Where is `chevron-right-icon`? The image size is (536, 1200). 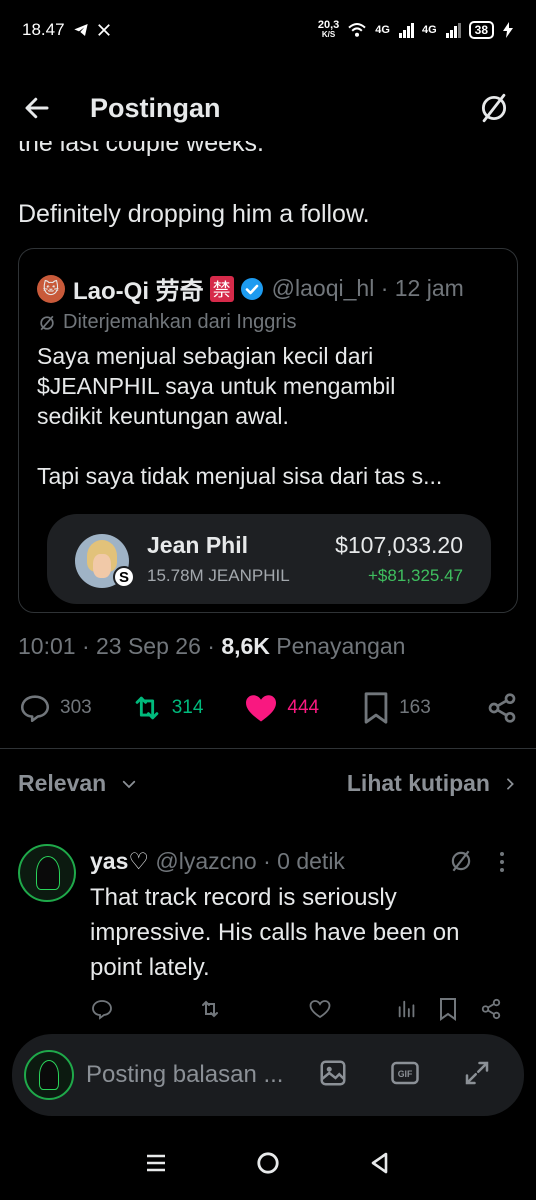
chevron-right-icon is located at coordinates (510, 783).